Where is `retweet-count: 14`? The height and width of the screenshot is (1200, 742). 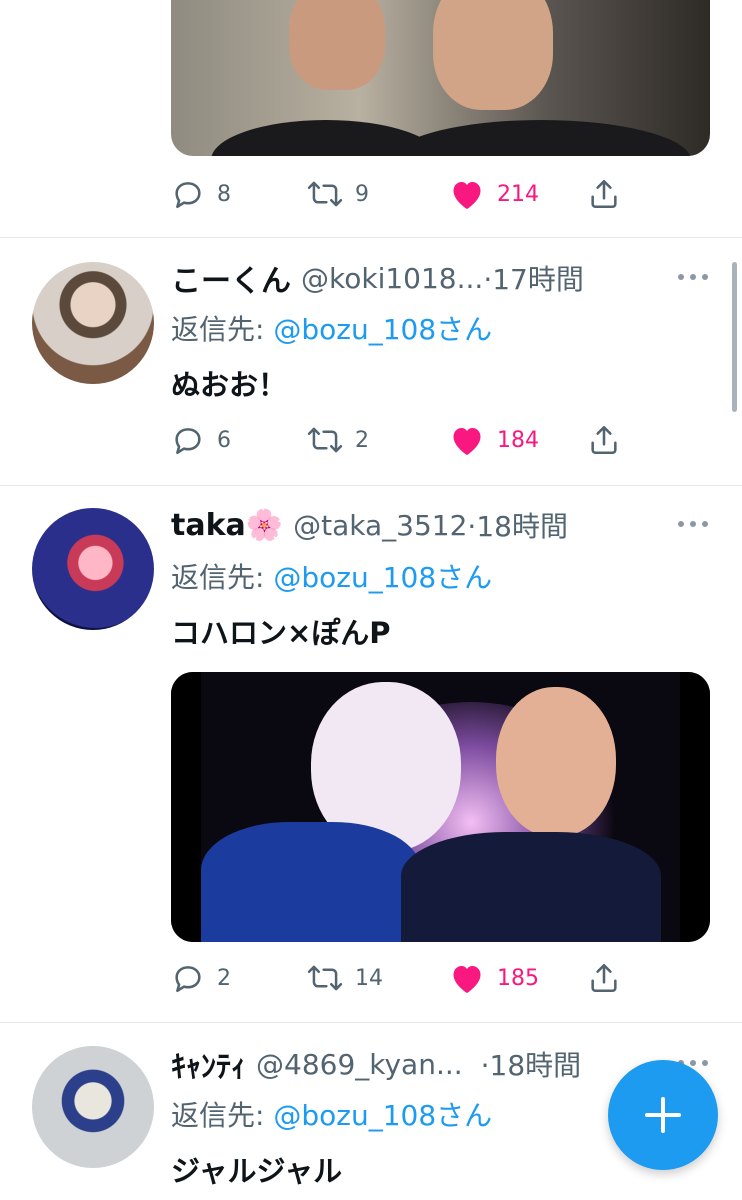 retweet-count: 14 is located at coordinates (369, 978).